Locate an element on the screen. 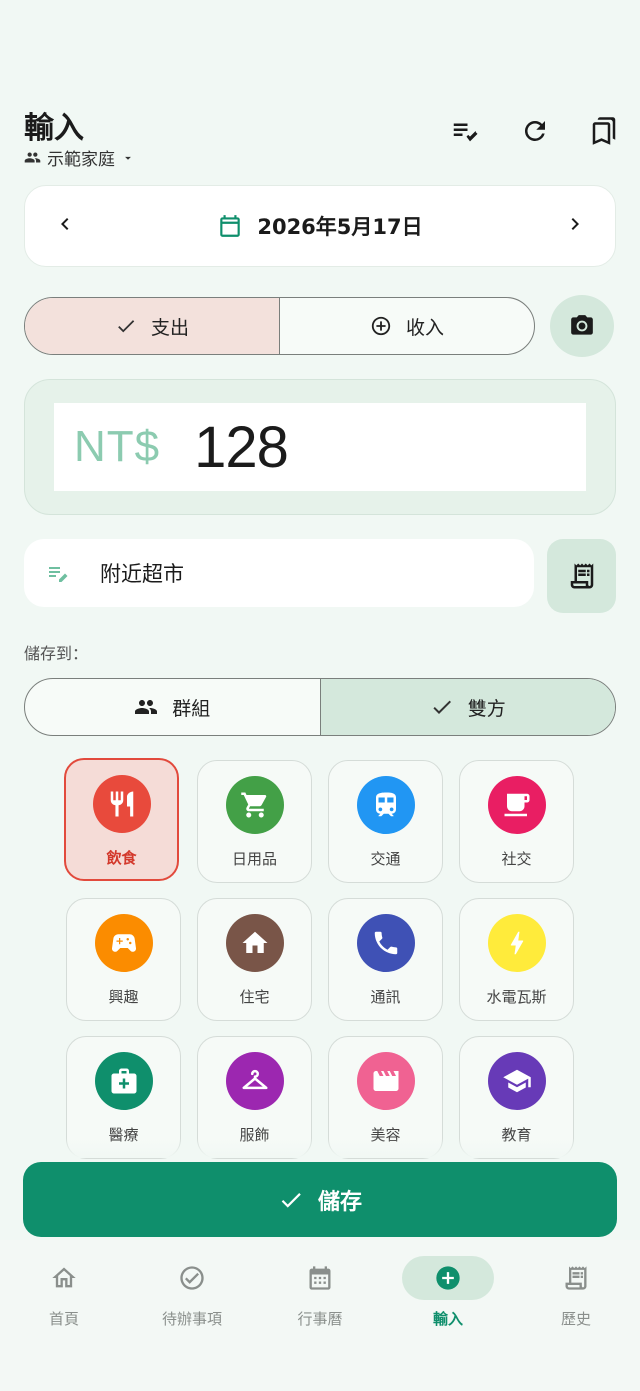 The image size is (640, 1391). both-option: 雙方 is located at coordinates (467, 707).